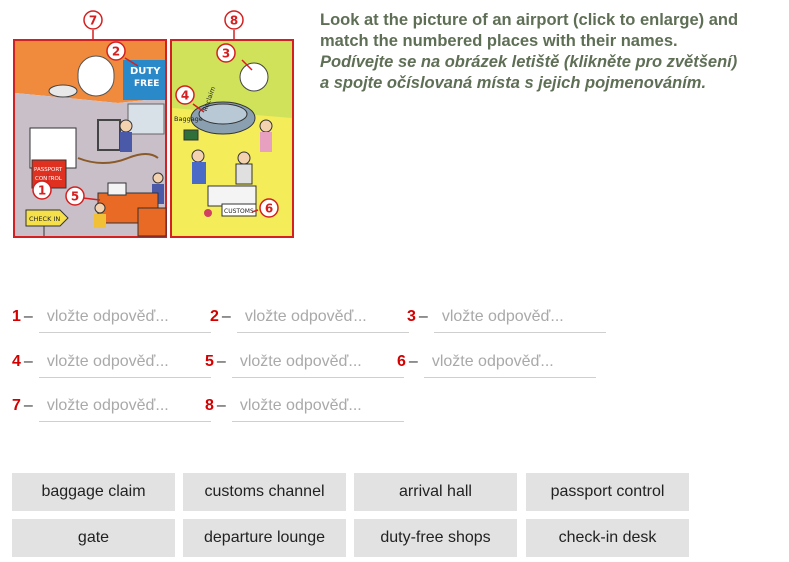  What do you see at coordinates (214, 316) in the screenshot?
I see `answer-number-2: 2` at bounding box center [214, 316].